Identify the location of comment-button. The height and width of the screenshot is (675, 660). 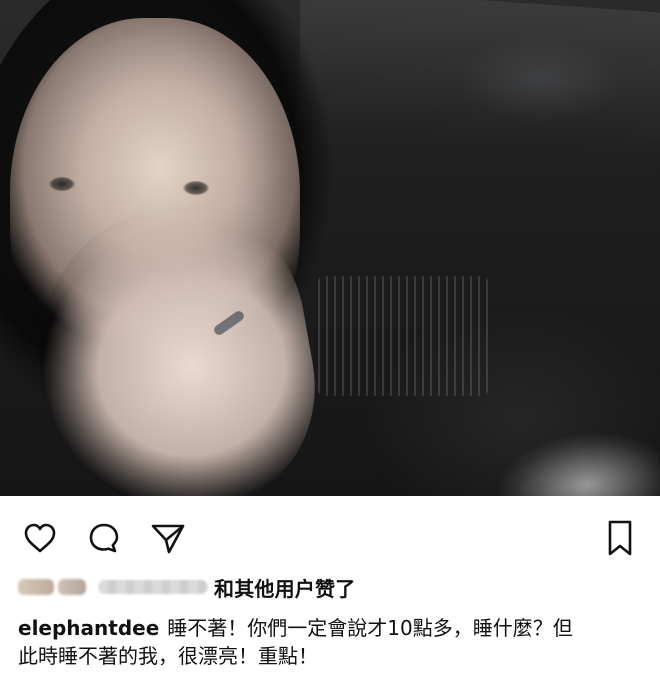
(104, 538).